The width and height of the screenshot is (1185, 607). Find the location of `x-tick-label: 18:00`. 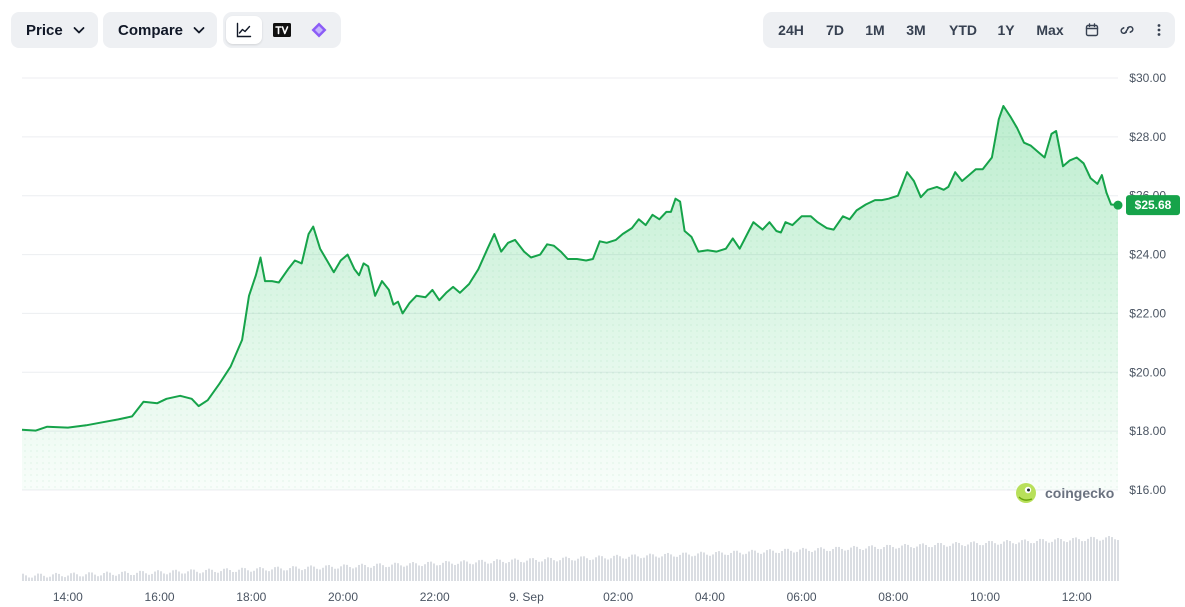

x-tick-label: 18:00 is located at coordinates (251, 597).